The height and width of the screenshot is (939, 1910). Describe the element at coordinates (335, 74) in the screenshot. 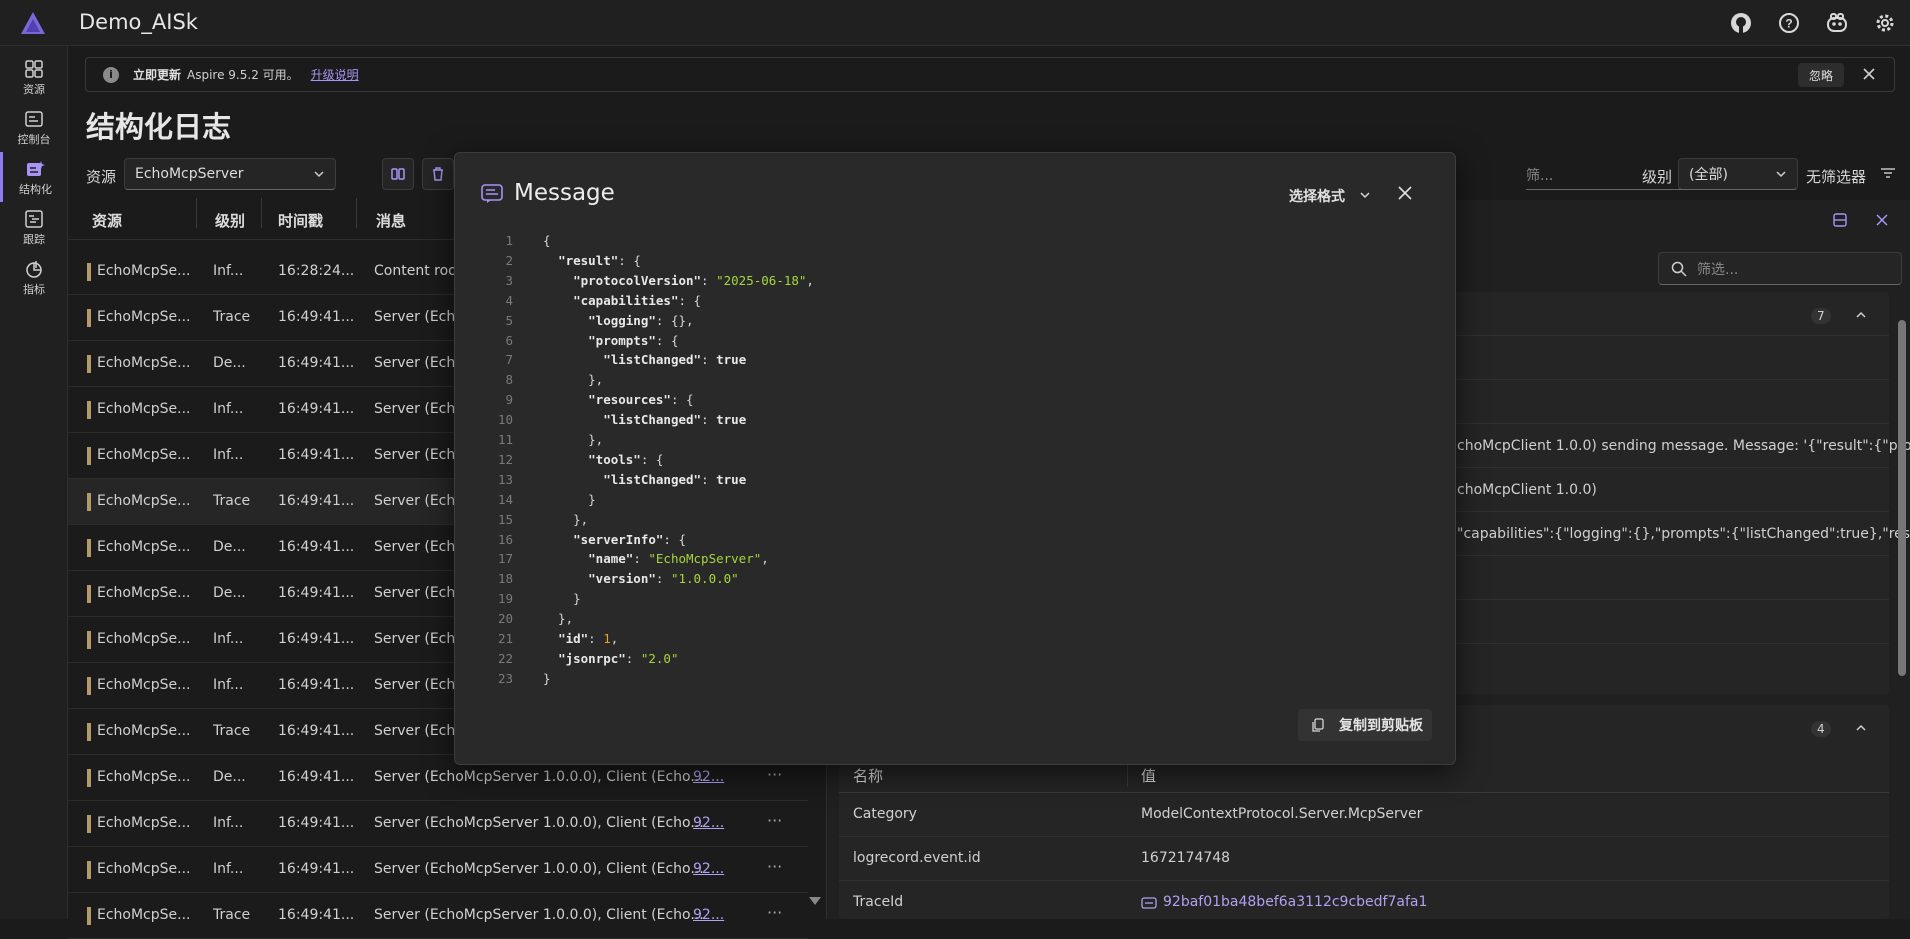

I see `upgrade-notes-link: 升级说明` at that location.